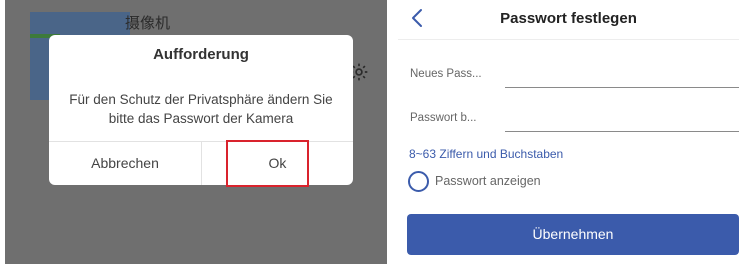 The image size is (739, 267). I want to click on dialog-title: Aufforderung, so click(201, 54).